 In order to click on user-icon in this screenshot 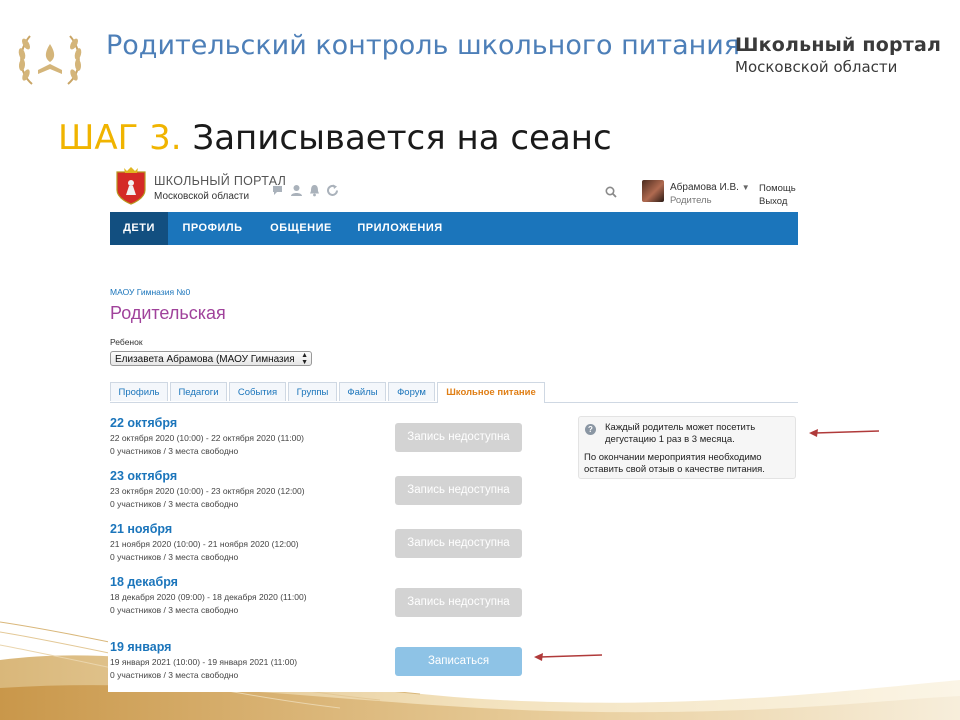, I will do `click(296, 190)`.